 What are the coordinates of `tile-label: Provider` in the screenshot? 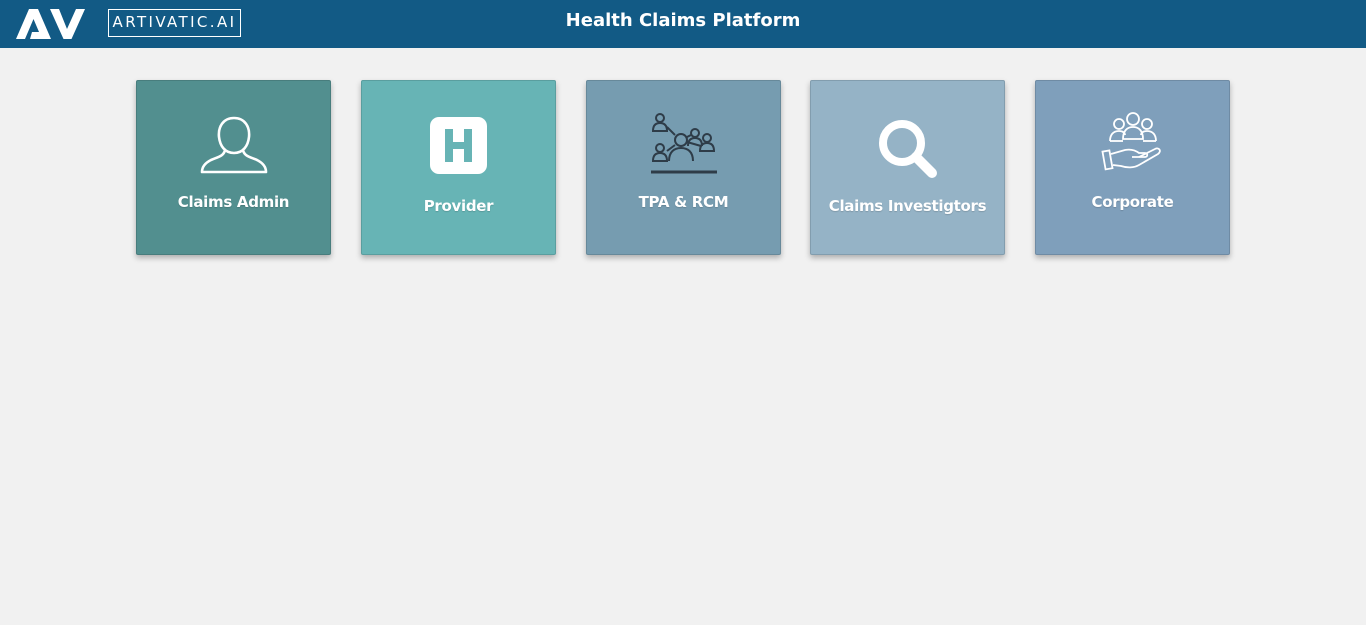 It's located at (458, 206).